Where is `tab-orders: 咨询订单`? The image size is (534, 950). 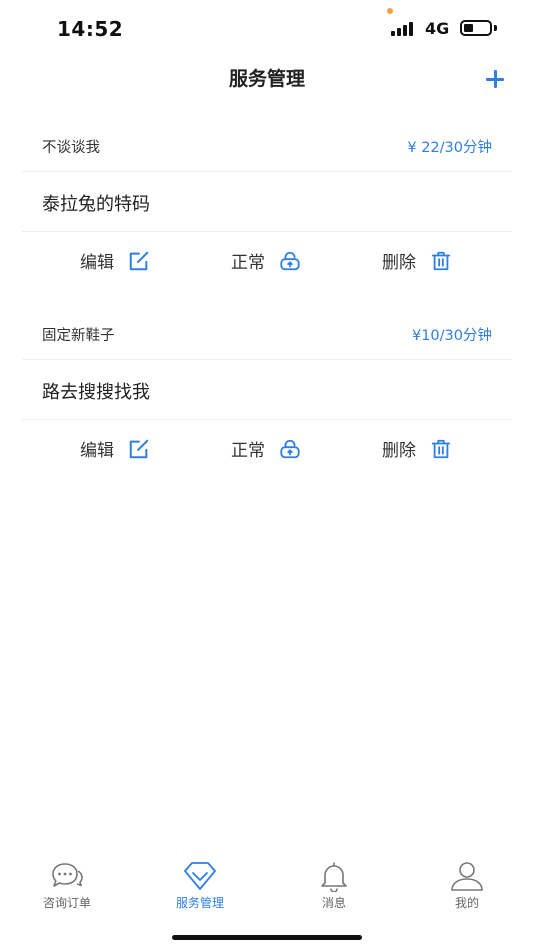 tab-orders: 咨询订单 is located at coordinates (67, 885).